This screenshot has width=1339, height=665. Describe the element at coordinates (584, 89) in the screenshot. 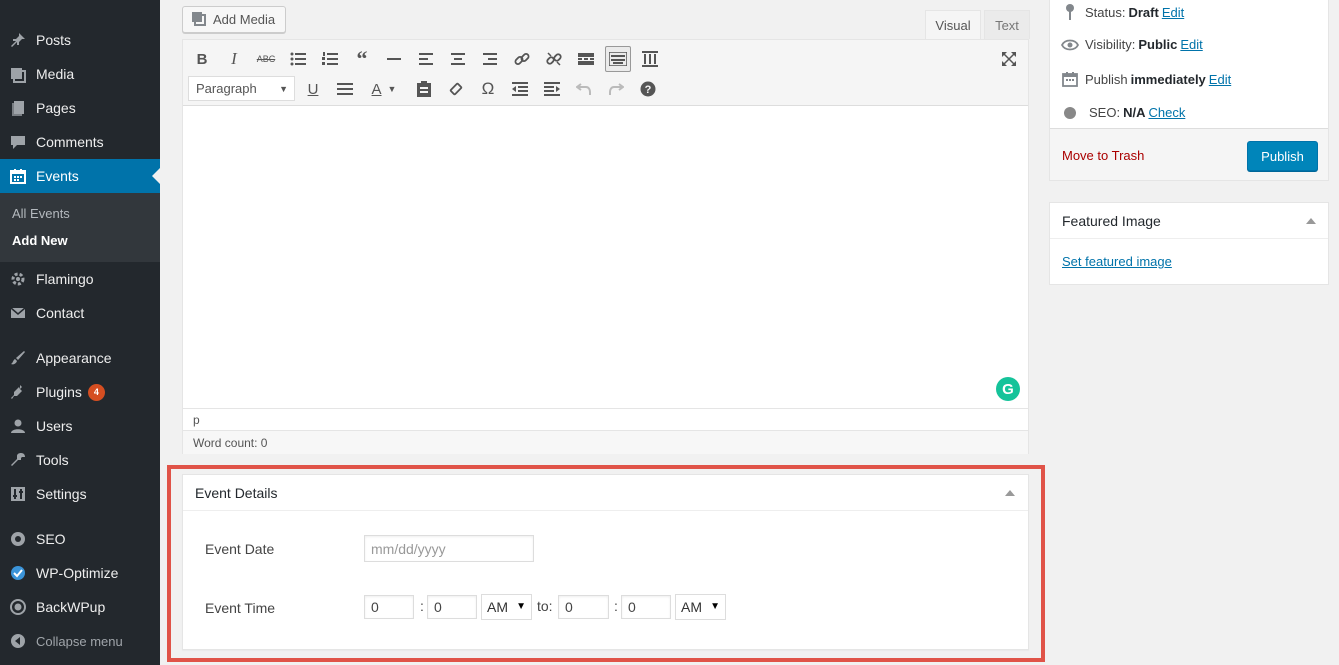

I see `undo-icon` at that location.